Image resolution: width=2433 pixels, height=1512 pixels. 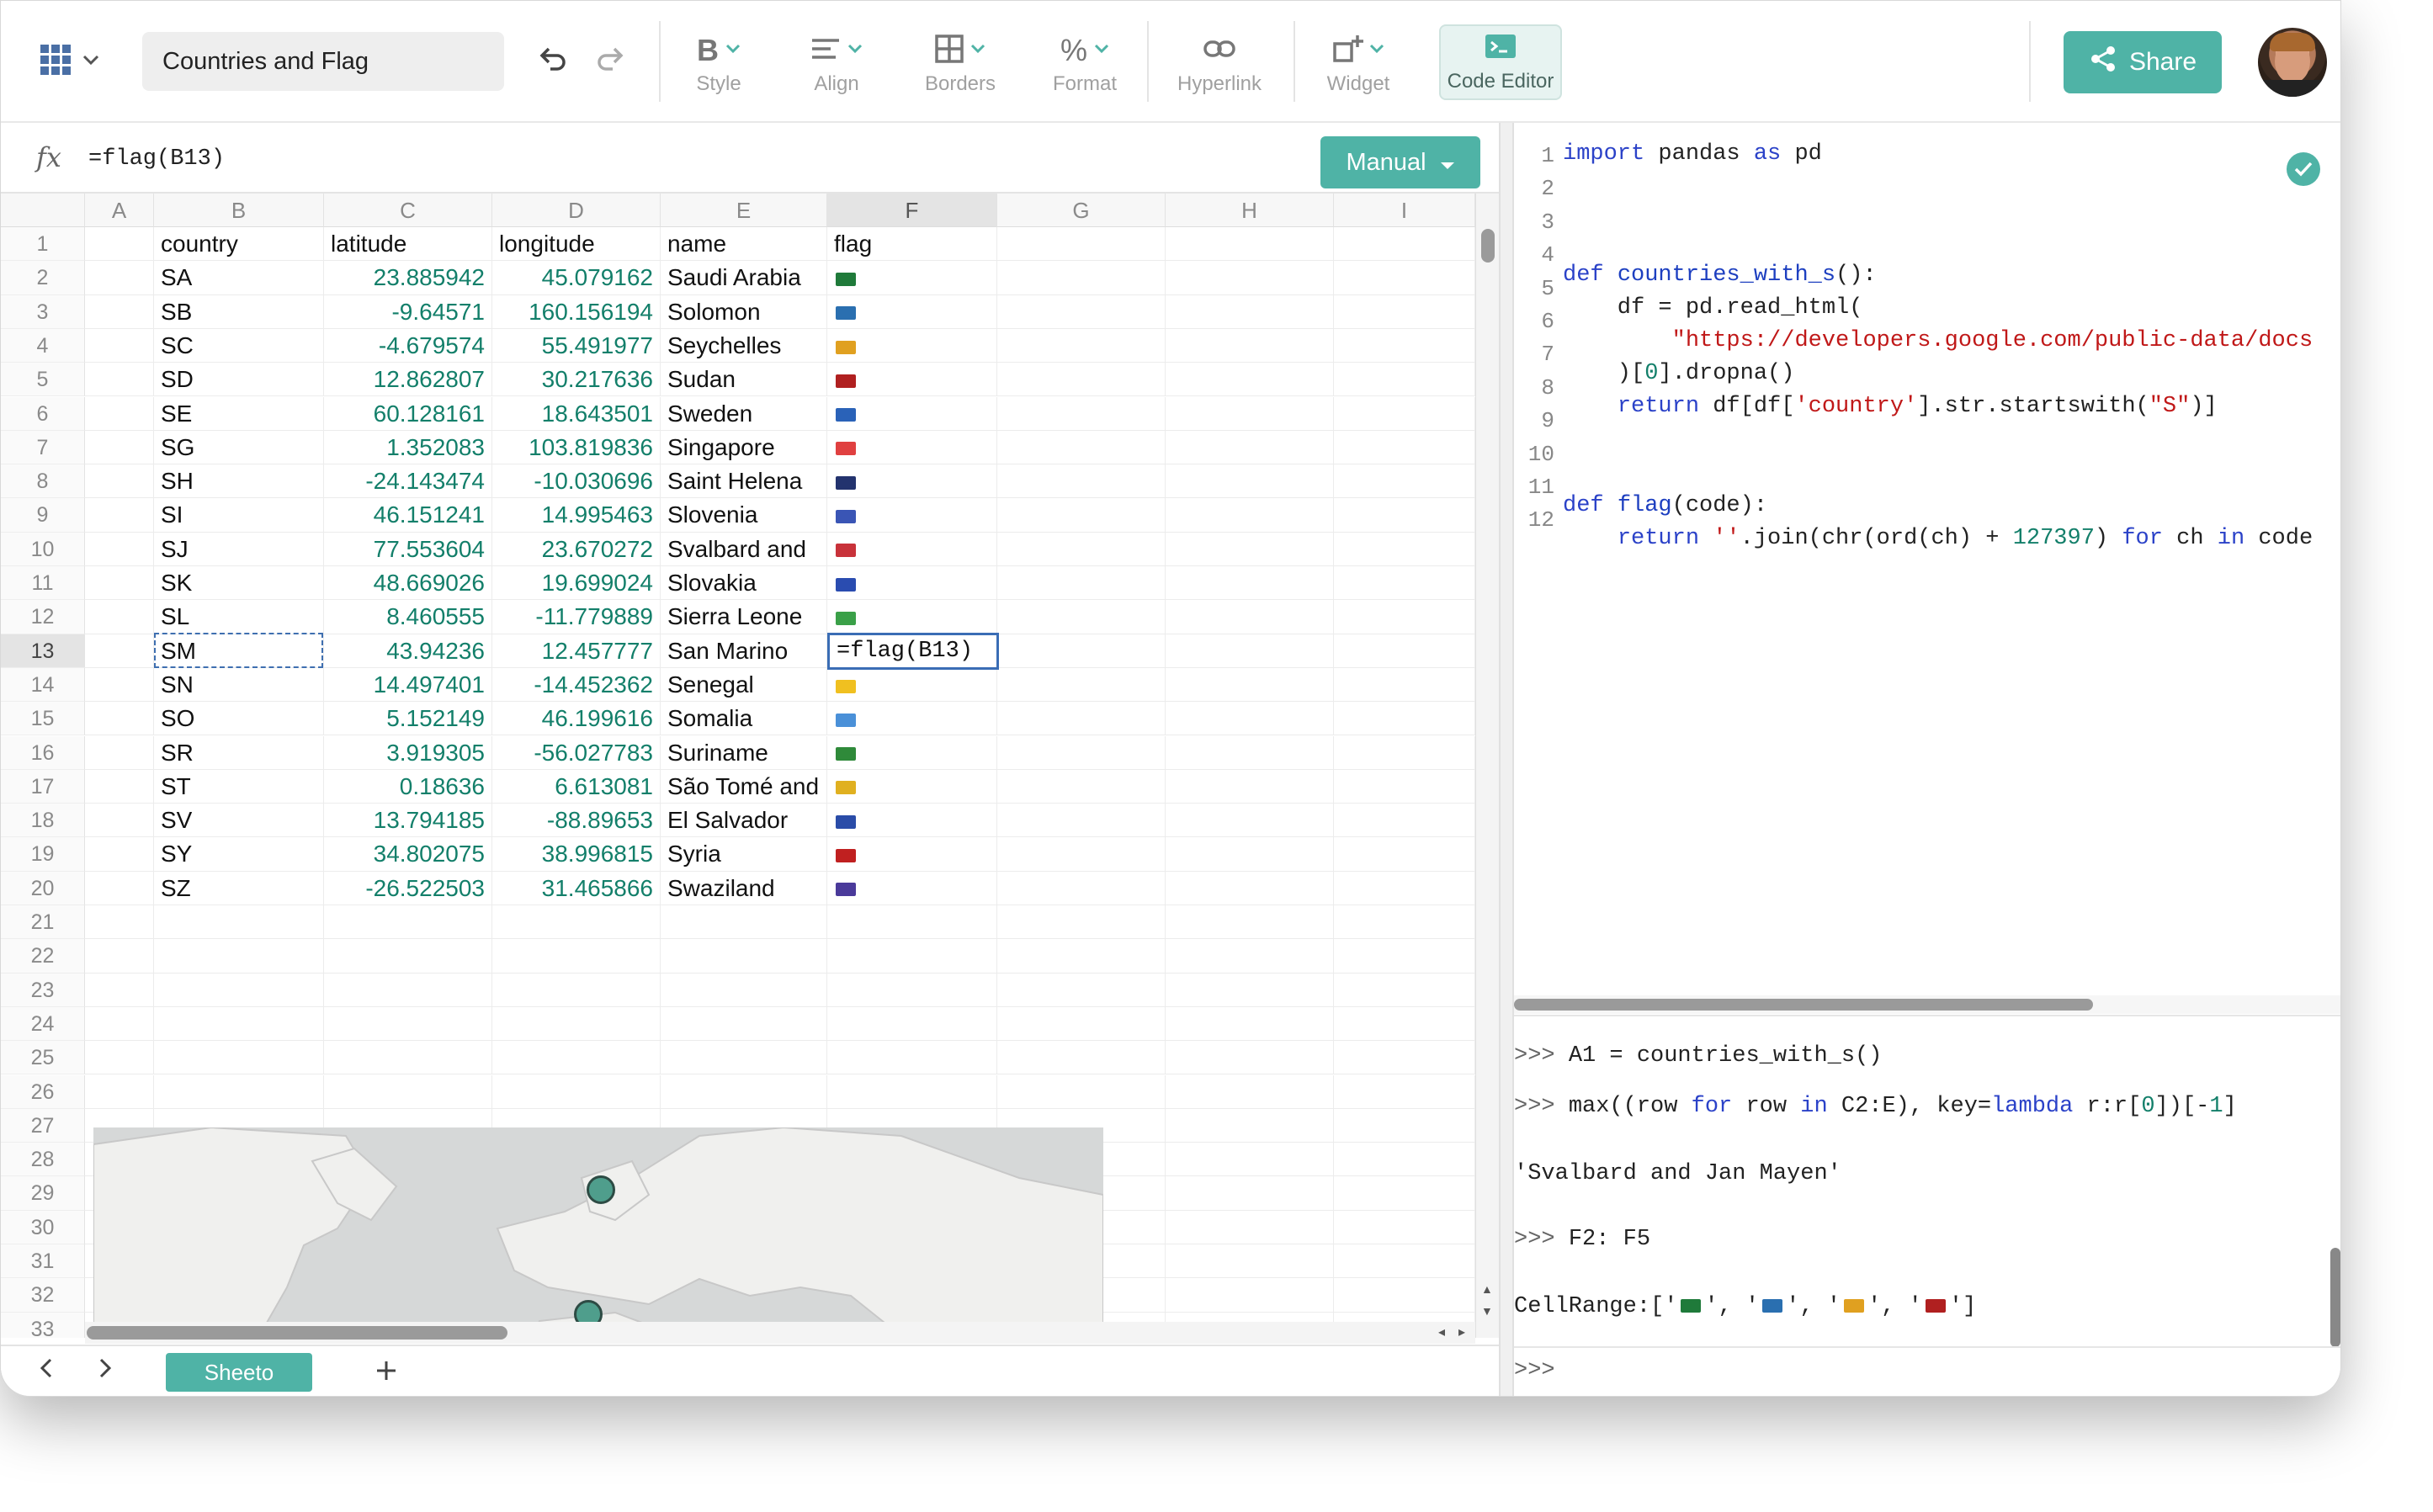 I want to click on column-header-d: D, so click(x=576, y=210).